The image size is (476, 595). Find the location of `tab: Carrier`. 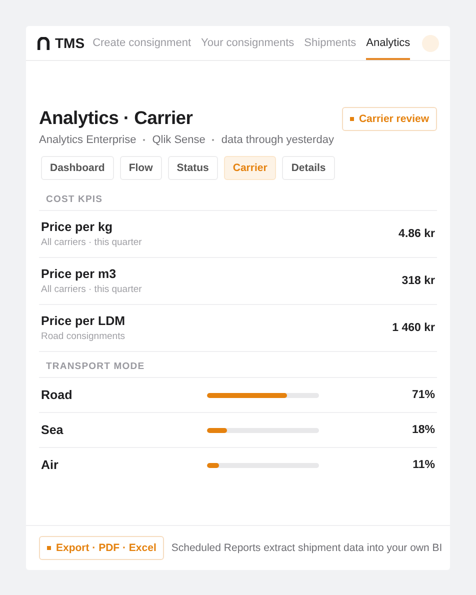

tab: Carrier is located at coordinates (250, 168).